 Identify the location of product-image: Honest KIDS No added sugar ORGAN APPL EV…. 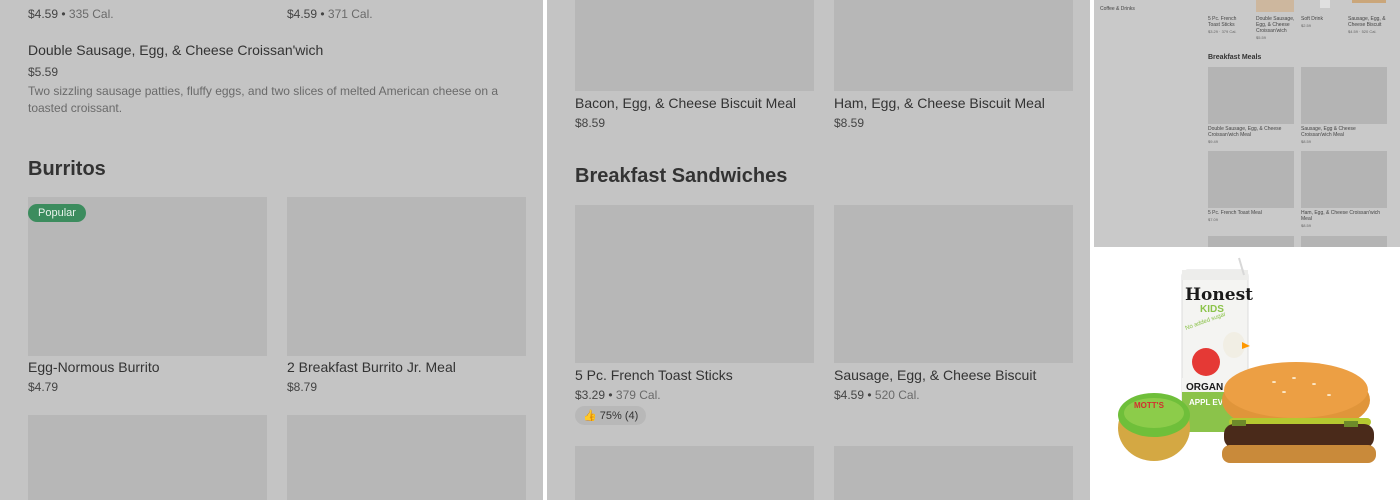
(1247, 375).